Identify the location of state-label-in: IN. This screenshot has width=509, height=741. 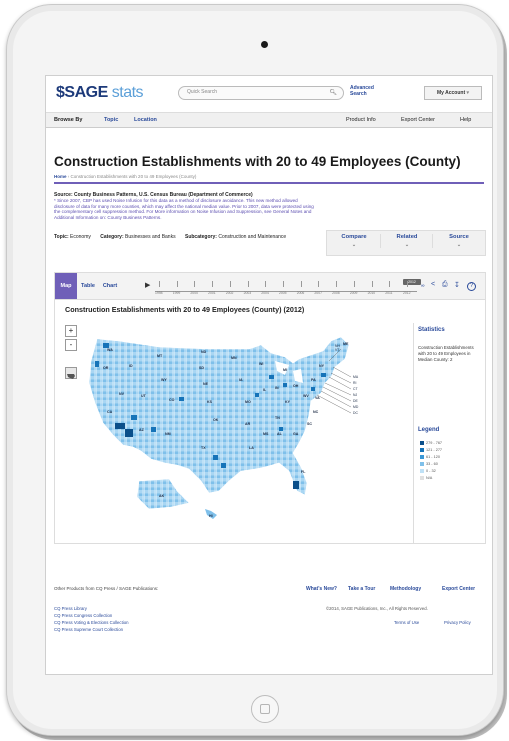
(277, 388).